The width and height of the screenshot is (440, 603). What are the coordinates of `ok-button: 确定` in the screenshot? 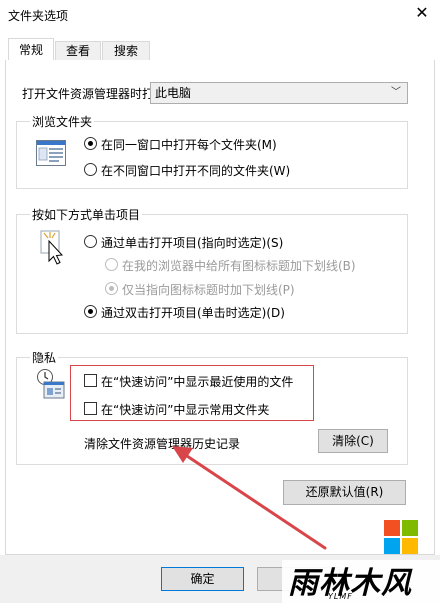 It's located at (202, 579).